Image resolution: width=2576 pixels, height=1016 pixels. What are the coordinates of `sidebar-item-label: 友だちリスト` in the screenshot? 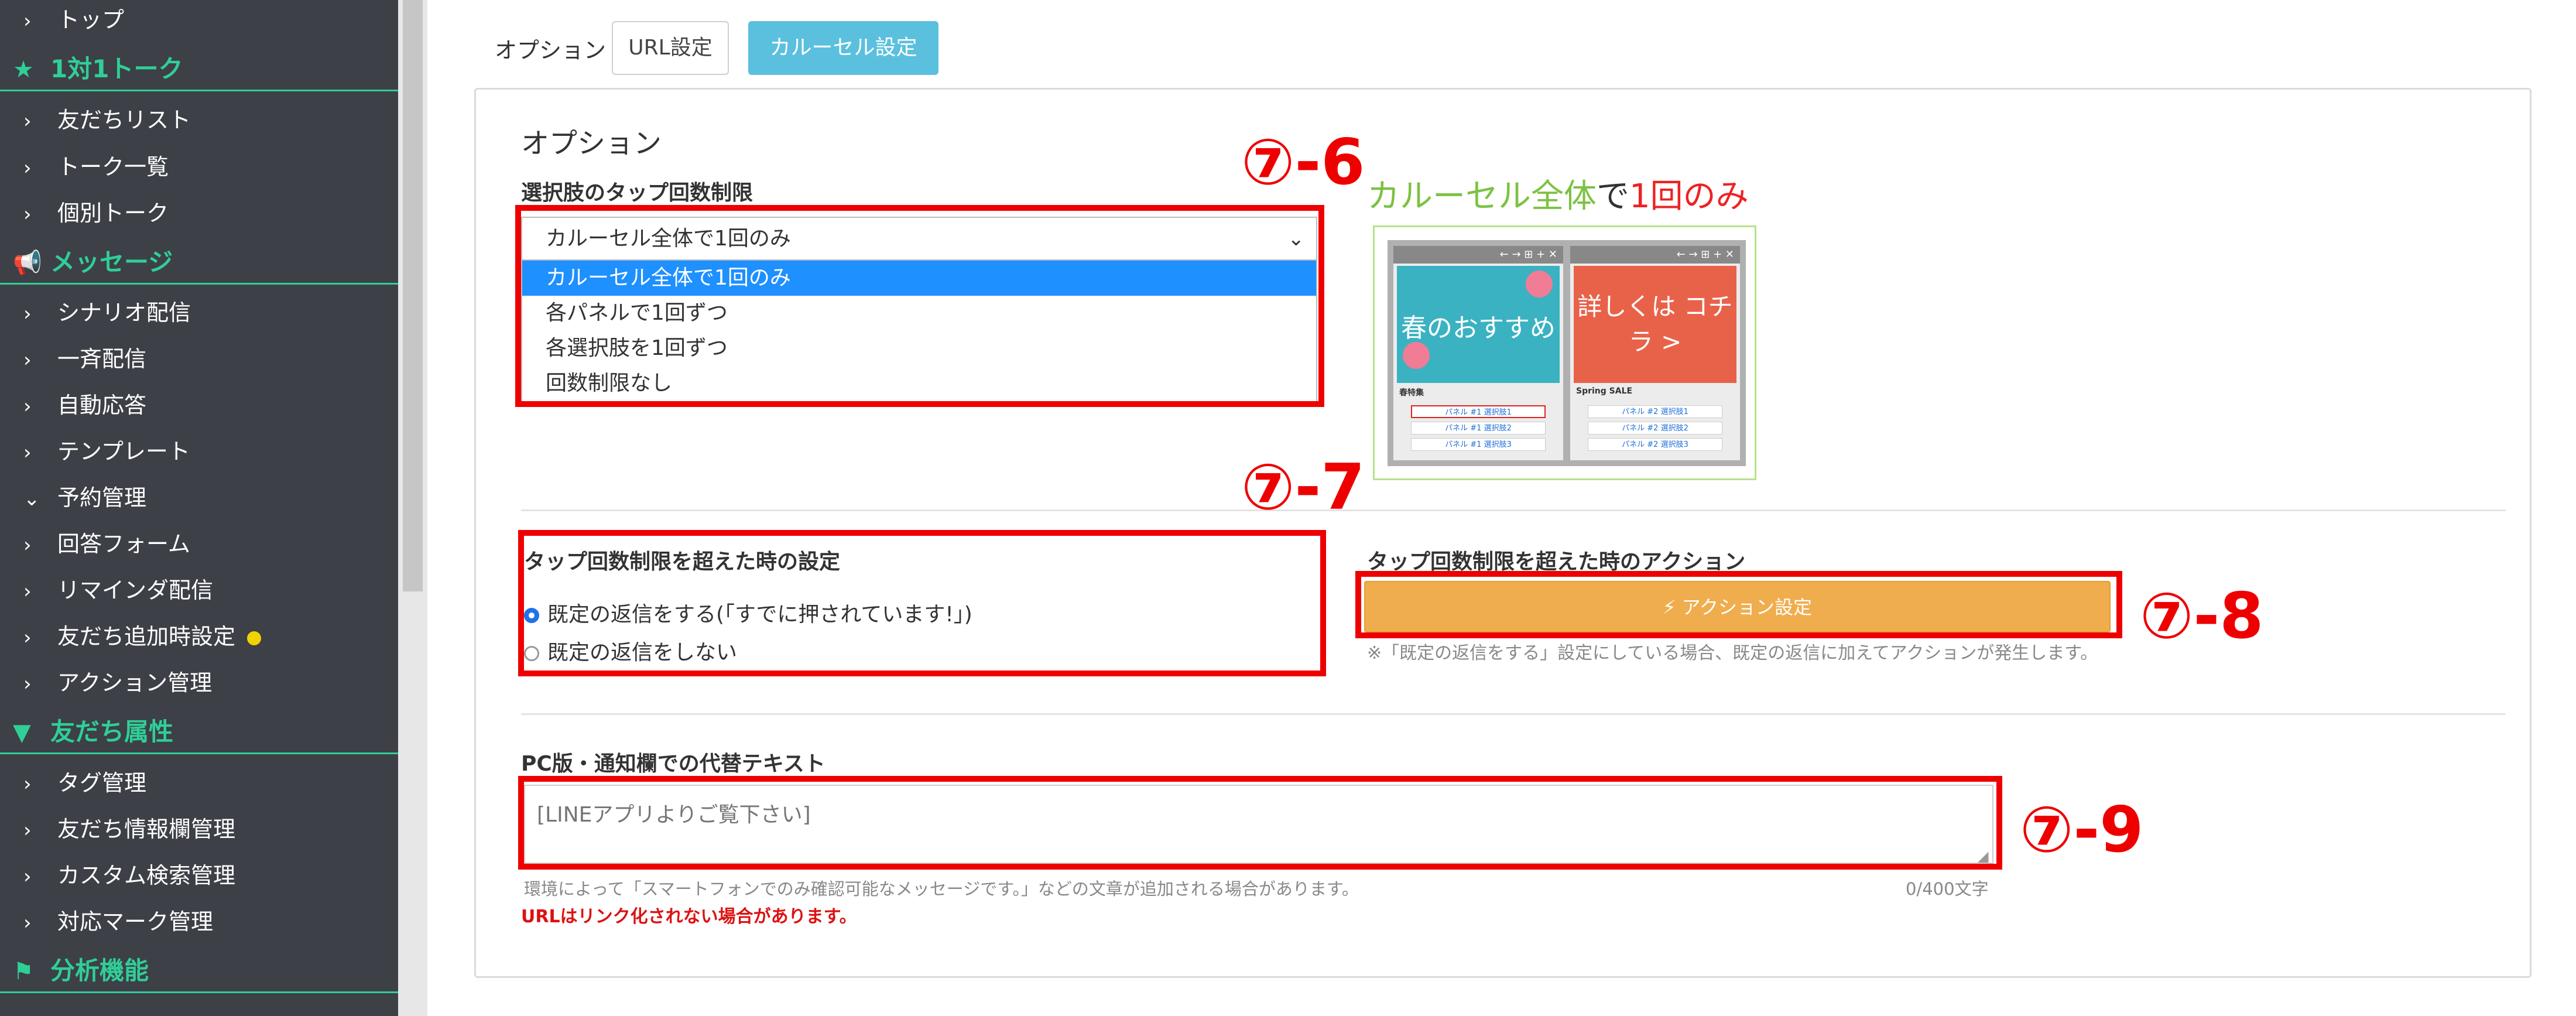 It's located at (124, 120).